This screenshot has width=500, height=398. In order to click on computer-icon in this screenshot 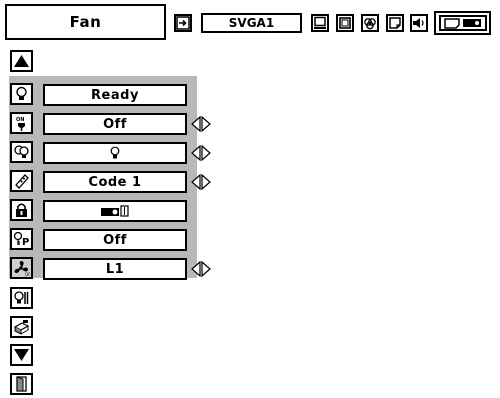, I will do `click(320, 23)`.